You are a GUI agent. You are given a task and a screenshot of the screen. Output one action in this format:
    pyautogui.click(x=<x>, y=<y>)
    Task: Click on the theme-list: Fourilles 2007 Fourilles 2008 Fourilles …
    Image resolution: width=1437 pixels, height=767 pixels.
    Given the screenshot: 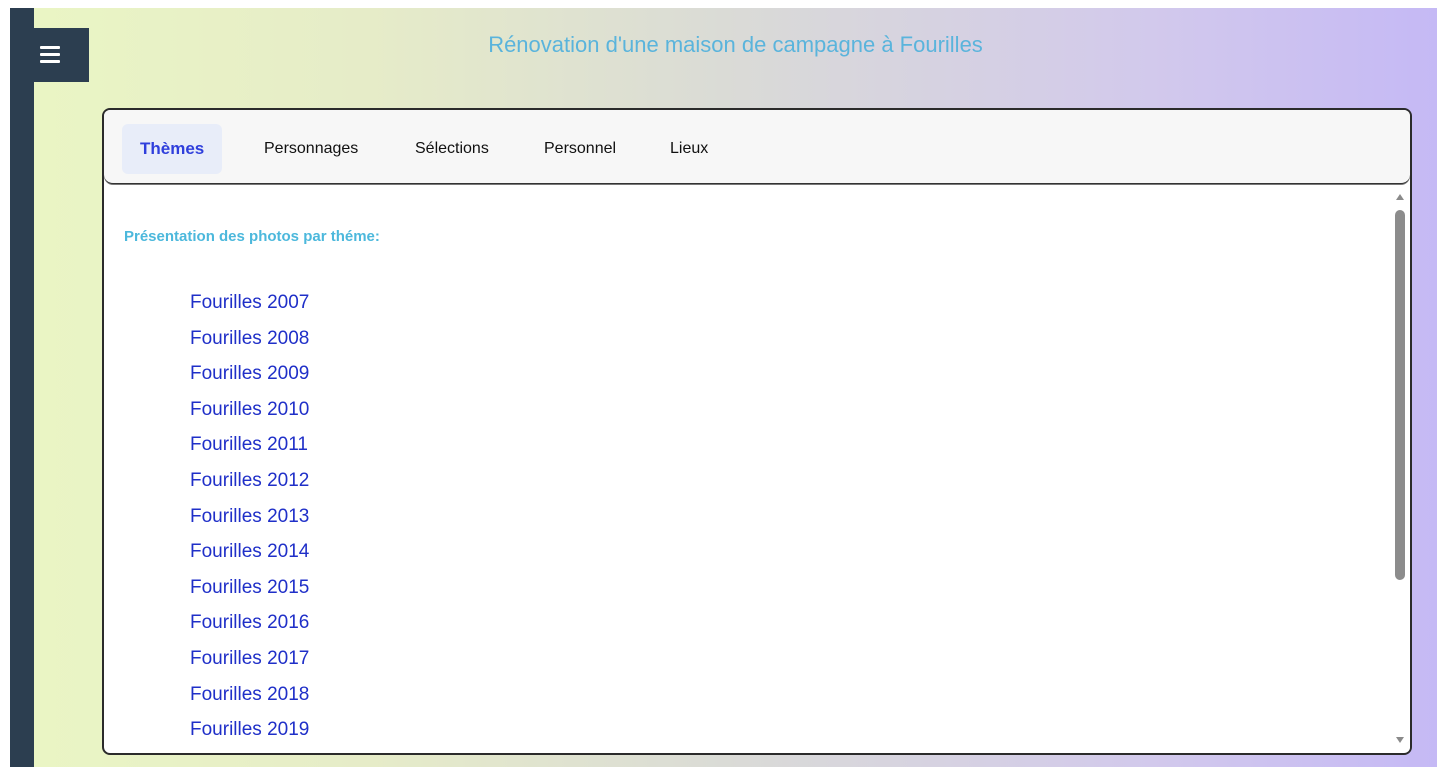 What is the action you would take?
    pyautogui.click(x=249, y=516)
    